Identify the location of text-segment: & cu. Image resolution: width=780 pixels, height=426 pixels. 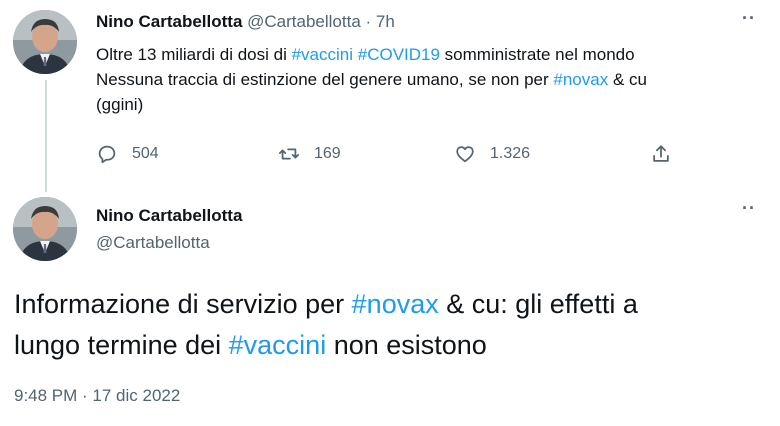
(627, 79).